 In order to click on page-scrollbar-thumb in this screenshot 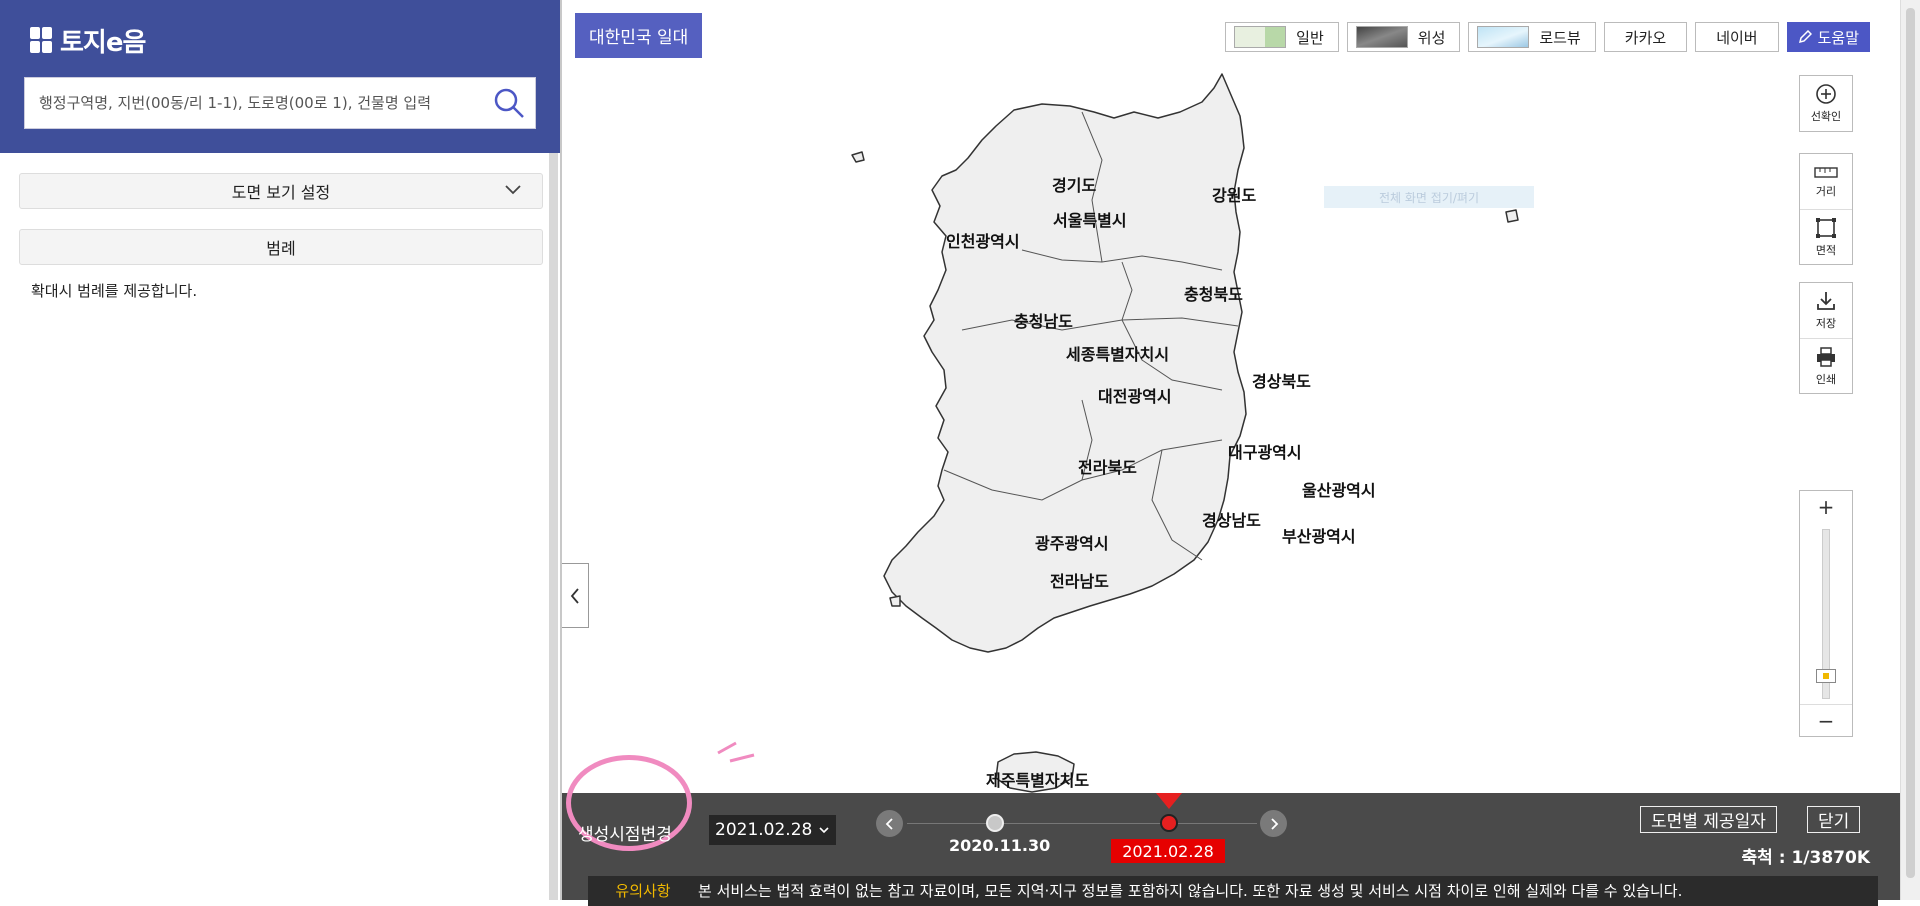, I will do `click(1910, 443)`.